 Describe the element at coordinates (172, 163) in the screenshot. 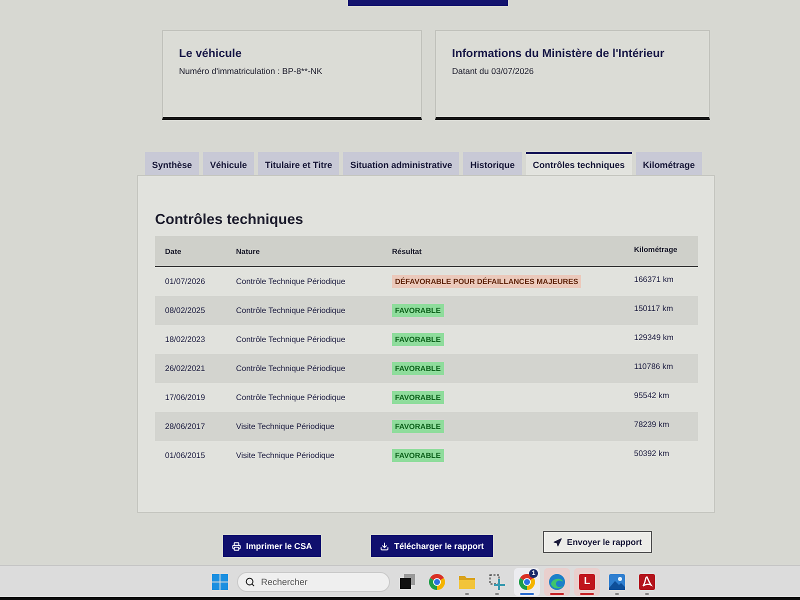

I see `tab: Synthèse` at that location.